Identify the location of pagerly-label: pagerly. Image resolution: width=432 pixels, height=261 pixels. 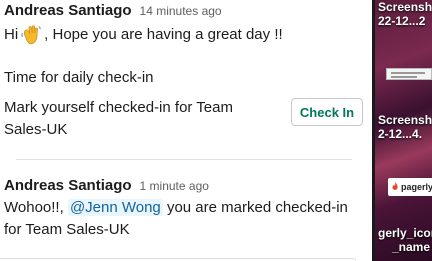
(416, 187).